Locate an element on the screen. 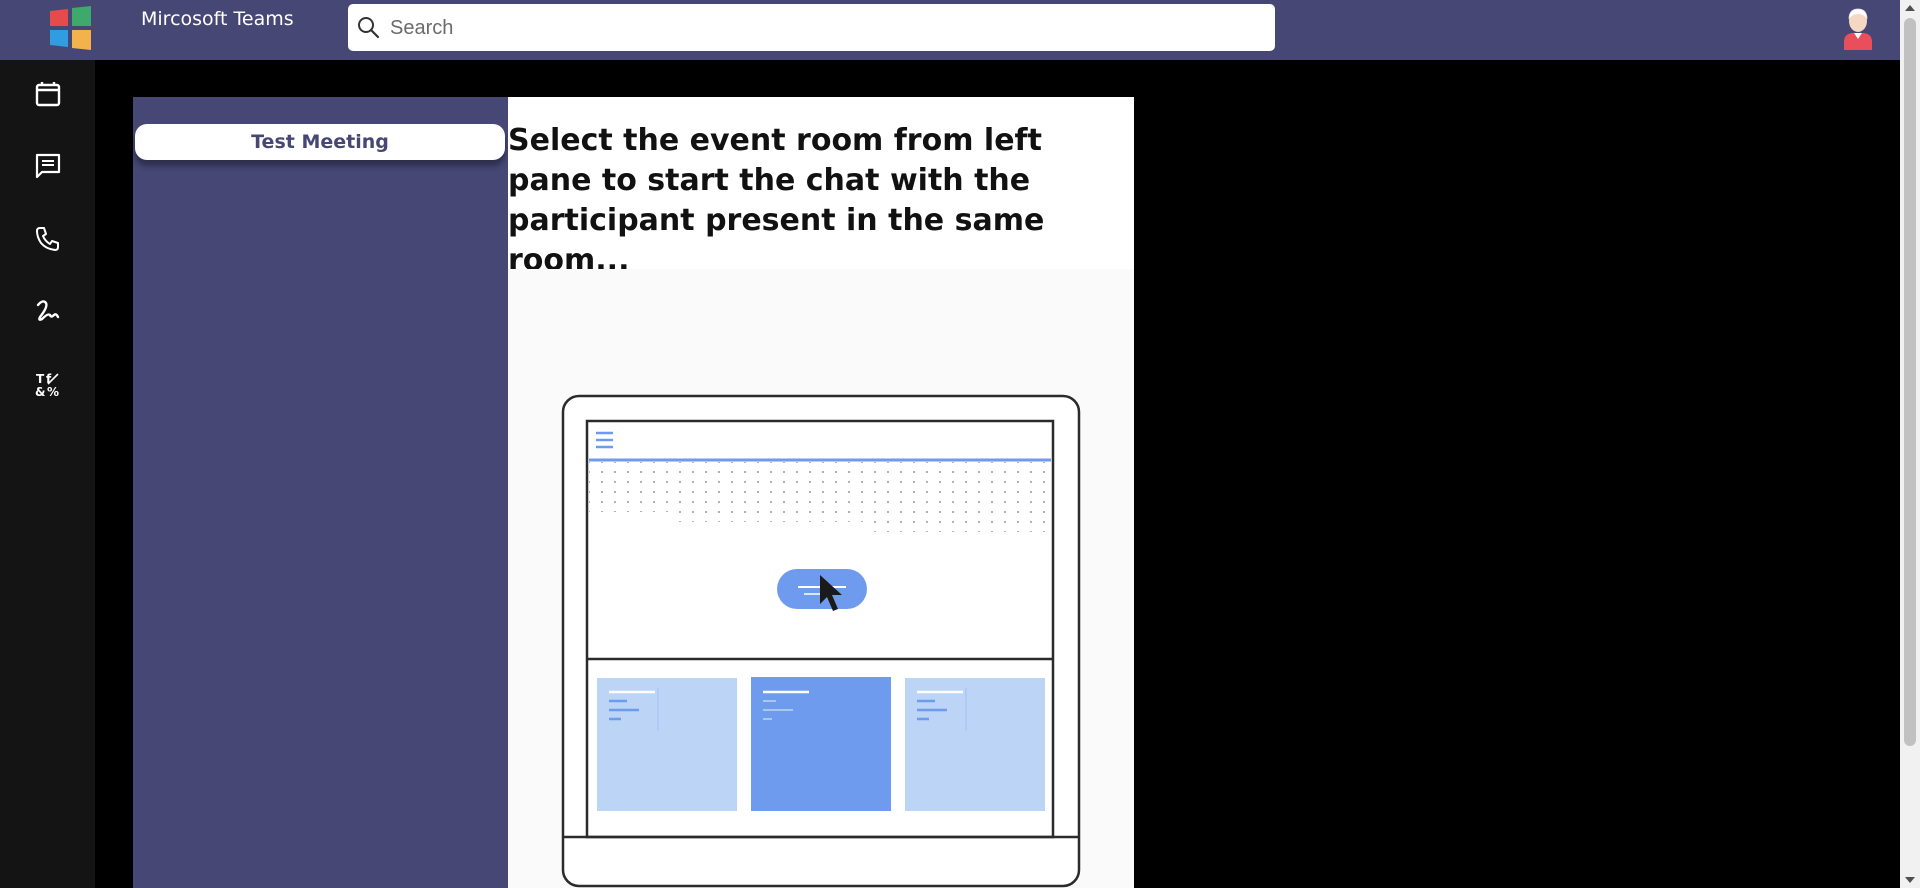  rail-item-signature is located at coordinates (48, 311).